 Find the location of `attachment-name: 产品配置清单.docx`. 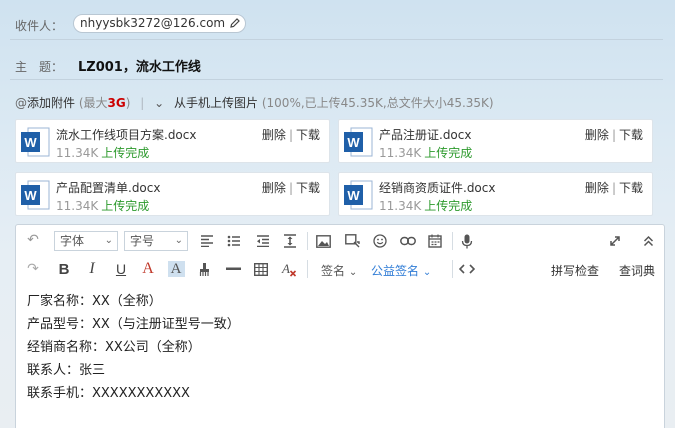

attachment-name: 产品配置清单.docx is located at coordinates (108, 188).